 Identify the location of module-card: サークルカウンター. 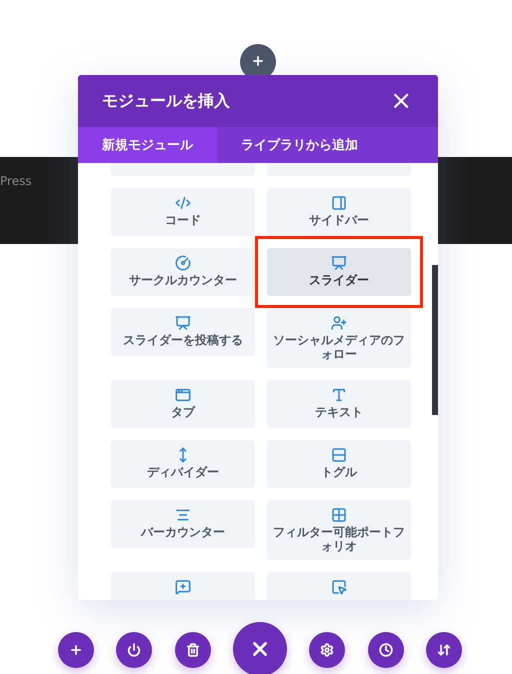
(183, 272).